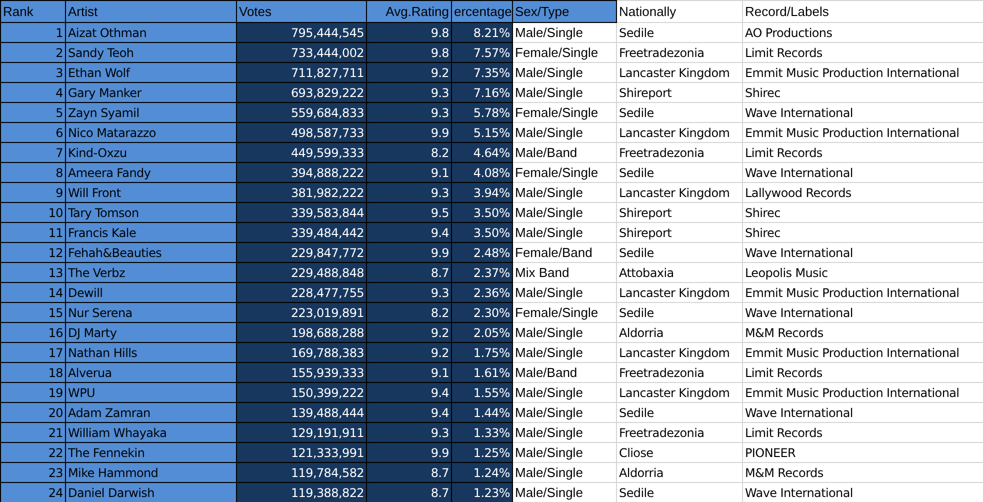  Describe the element at coordinates (482, 132) in the screenshot. I see `table-cell: 5.15%` at that location.